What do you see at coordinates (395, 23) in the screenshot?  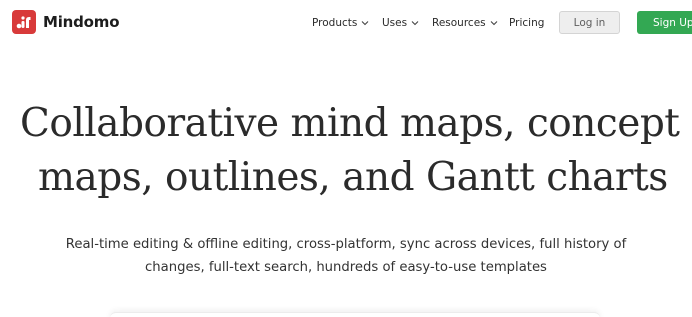 I see `nav-uses-label: Uses` at bounding box center [395, 23].